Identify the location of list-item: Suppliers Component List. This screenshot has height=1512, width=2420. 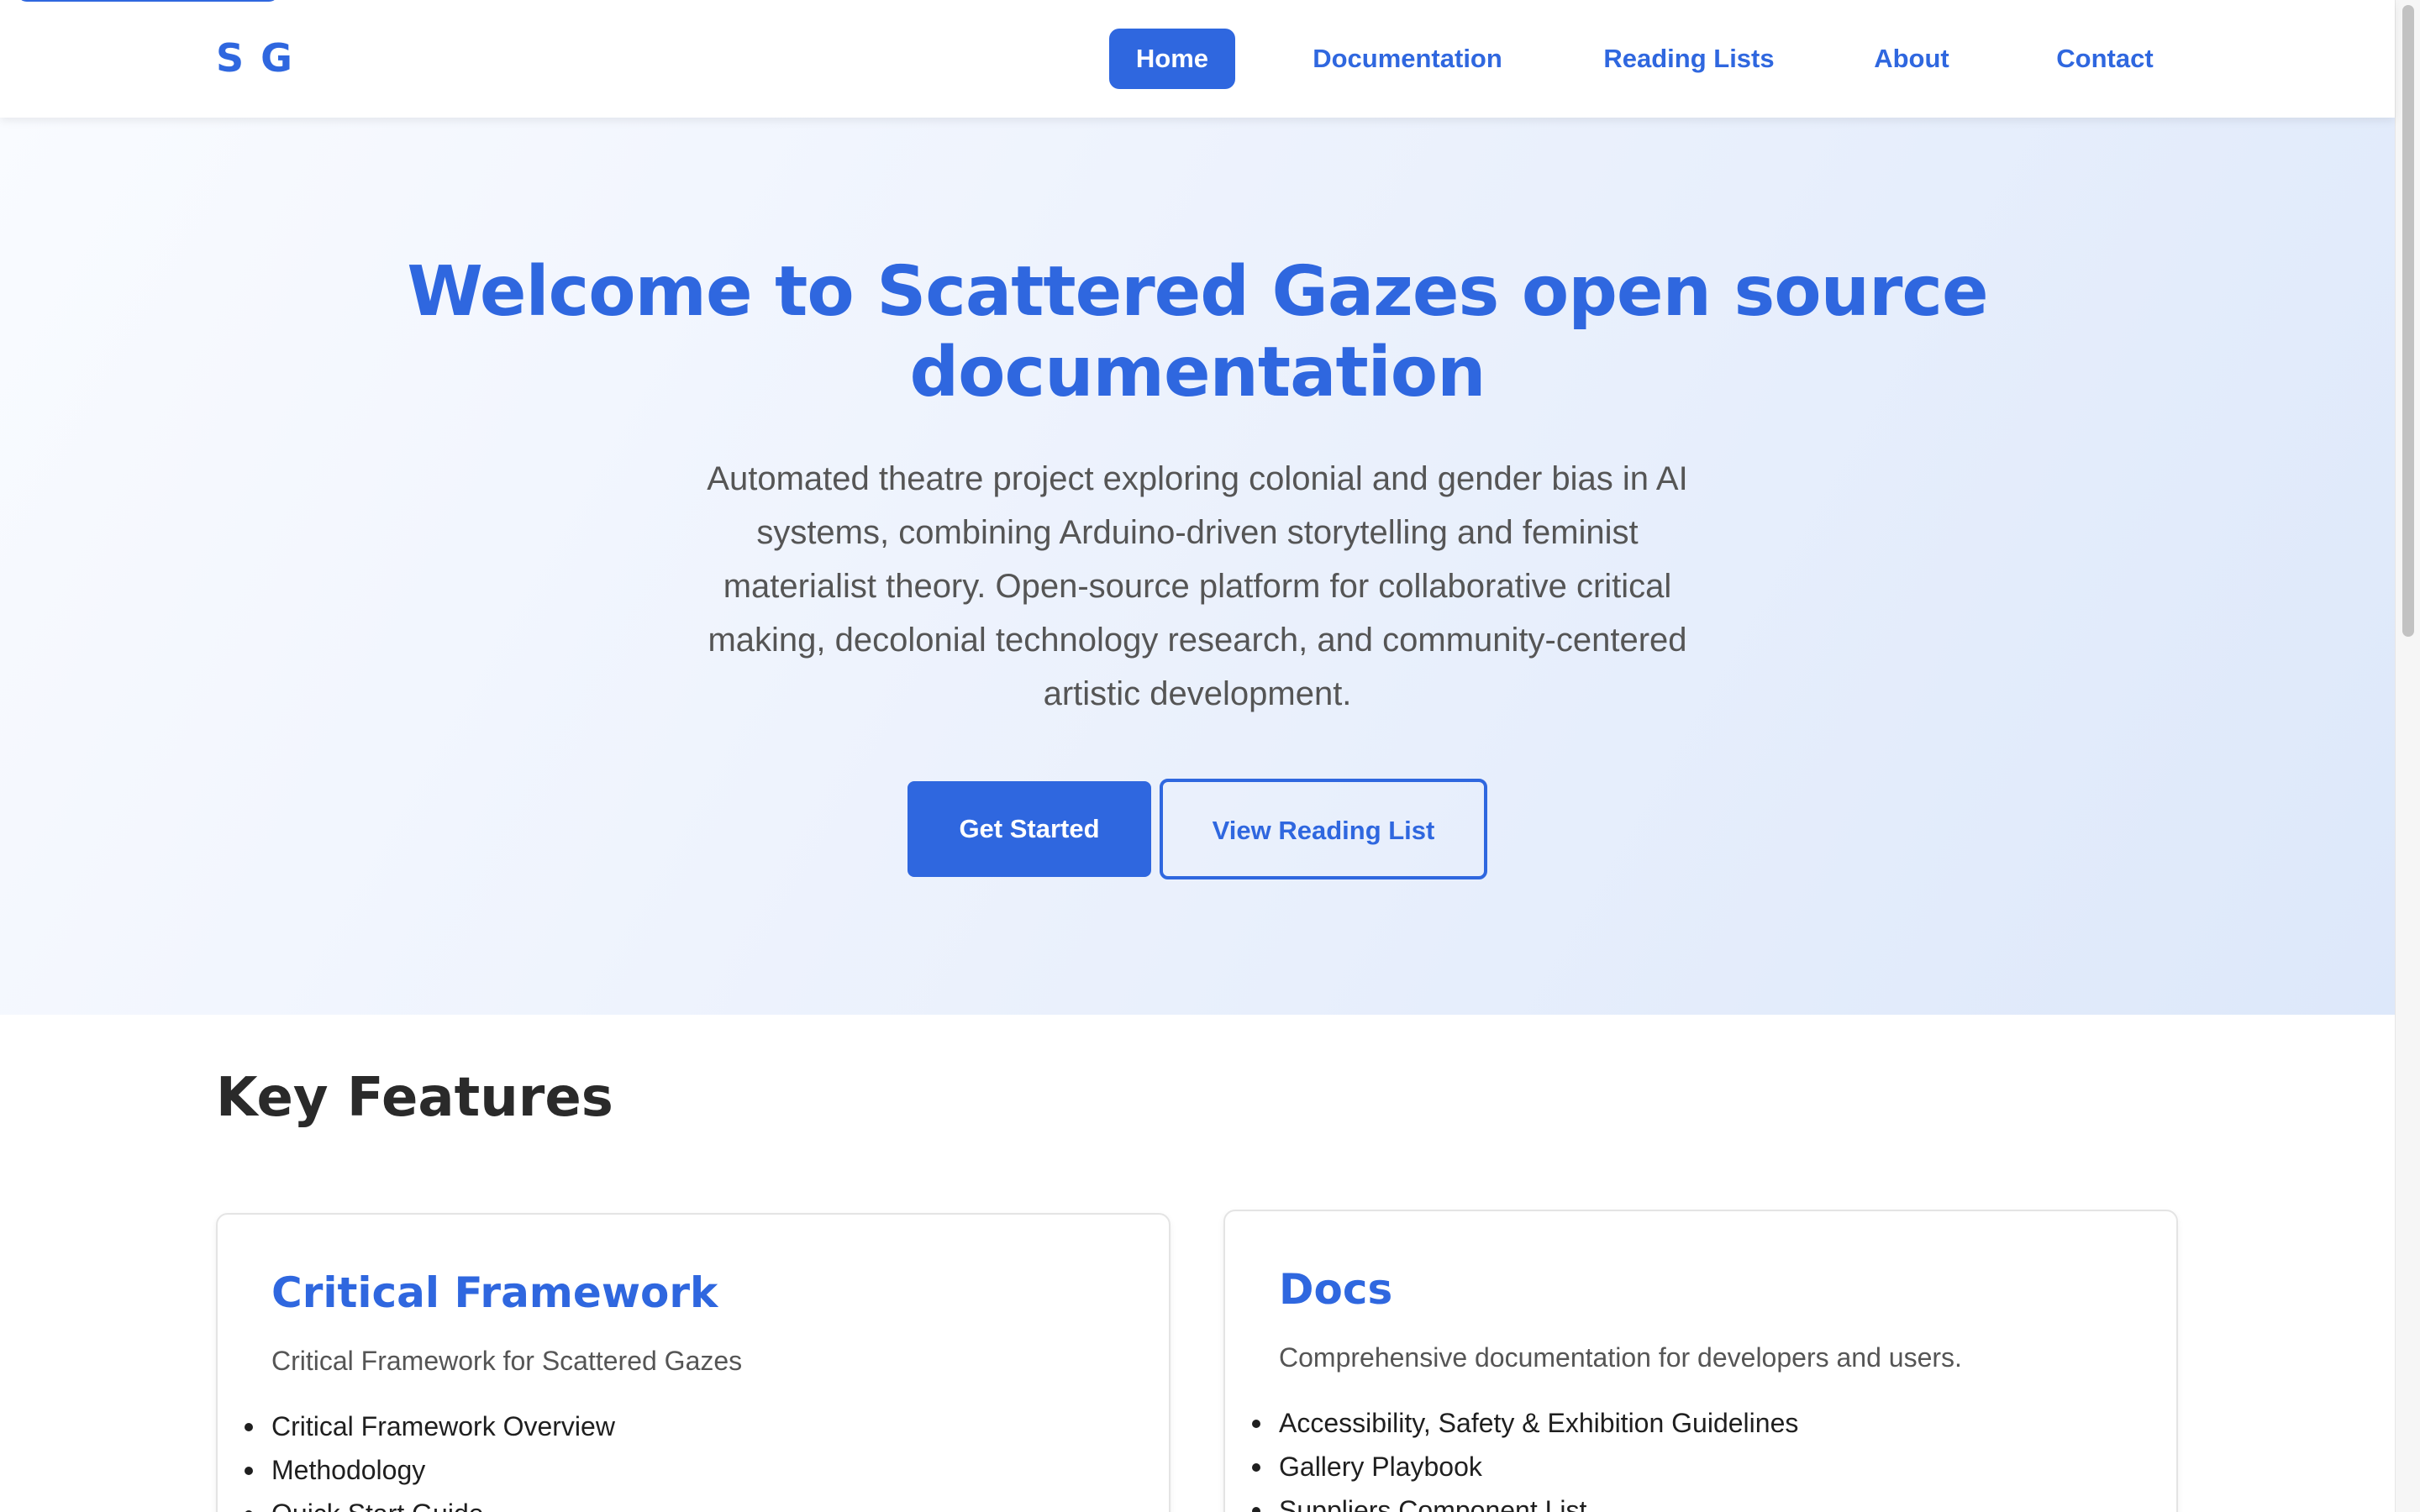
(1525, 1500).